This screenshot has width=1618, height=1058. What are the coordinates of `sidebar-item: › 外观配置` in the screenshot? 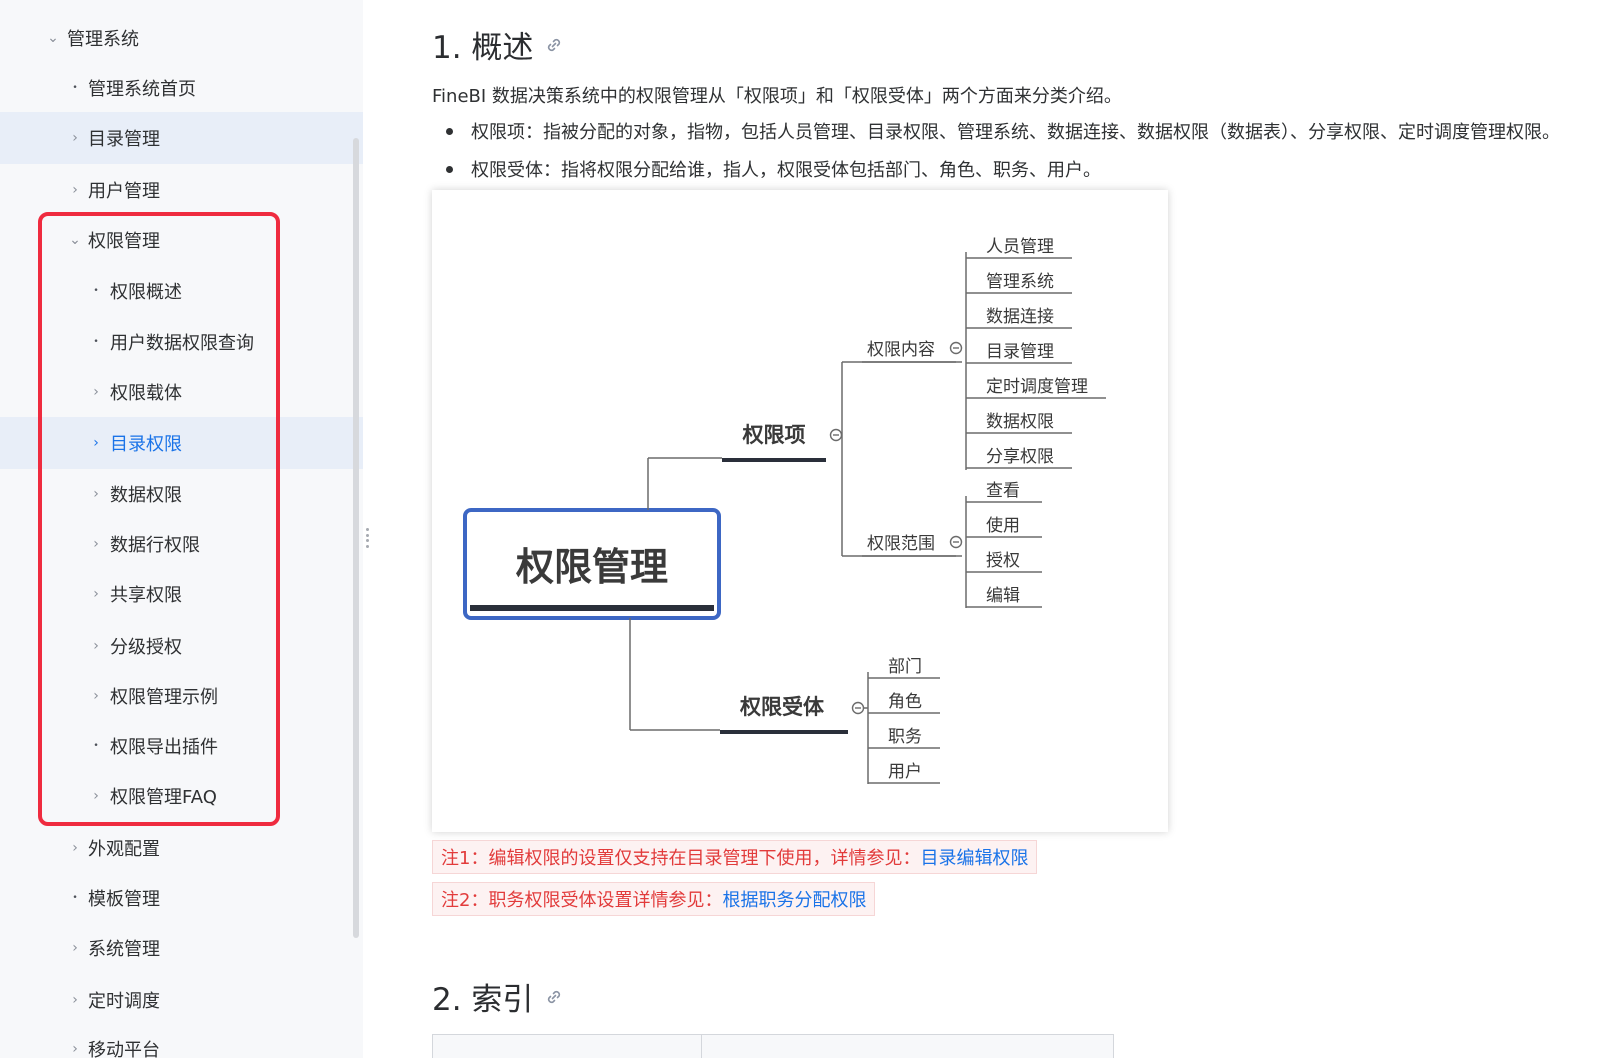 It's located at (181, 848).